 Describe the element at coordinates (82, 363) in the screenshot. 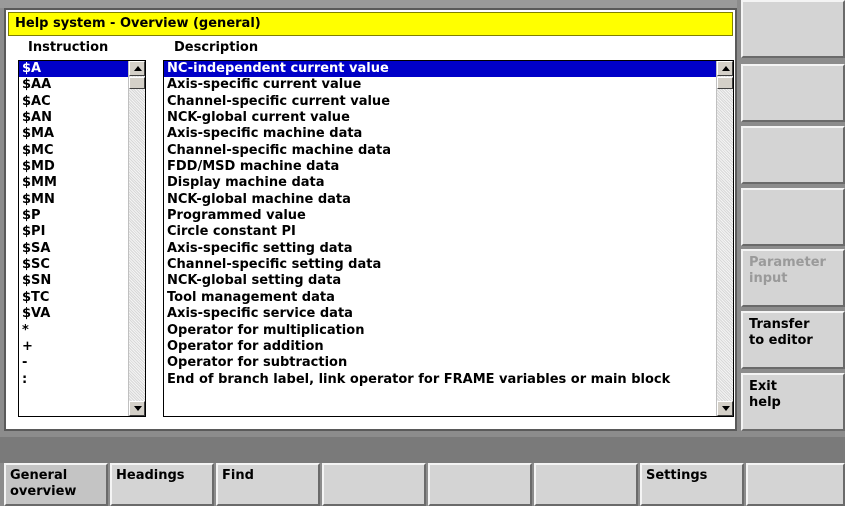

I see `instruction-item: -` at that location.